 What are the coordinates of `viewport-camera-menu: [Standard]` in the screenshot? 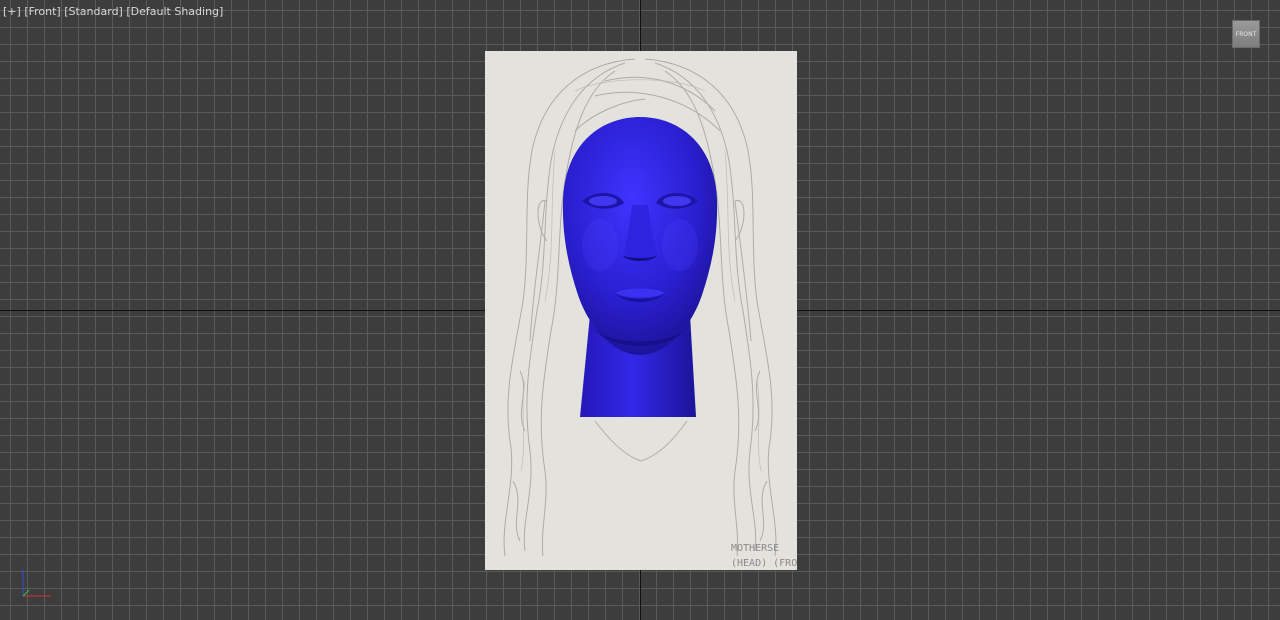 It's located at (93, 11).